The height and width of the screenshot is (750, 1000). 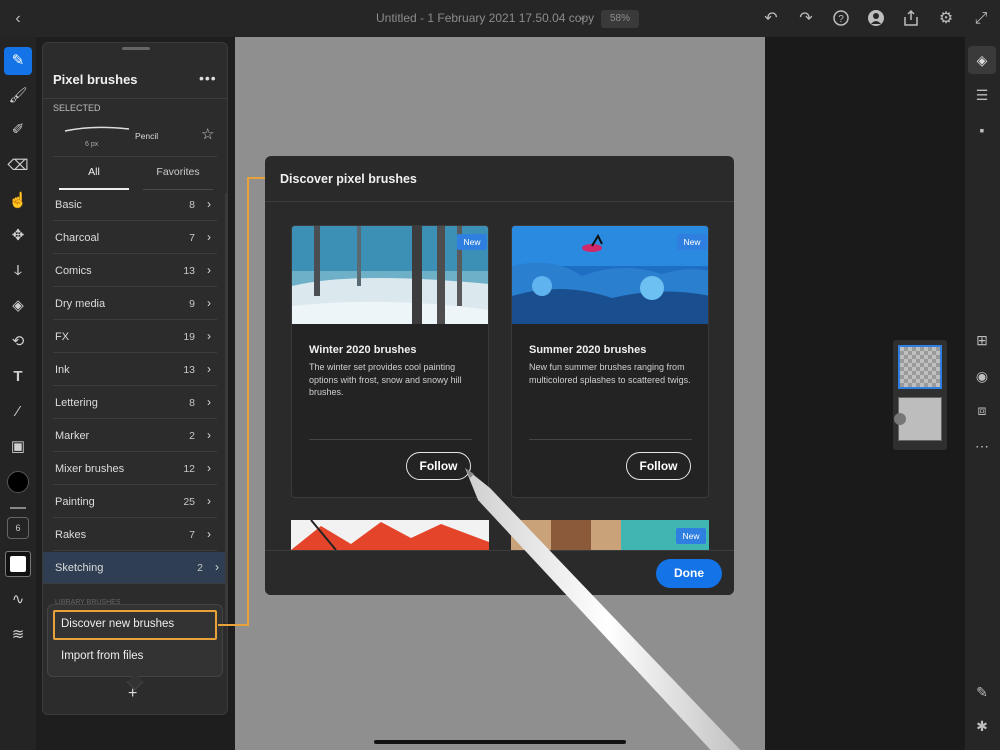 I want to click on category-row-selected: Sketching 2 ›, so click(x=135, y=568).